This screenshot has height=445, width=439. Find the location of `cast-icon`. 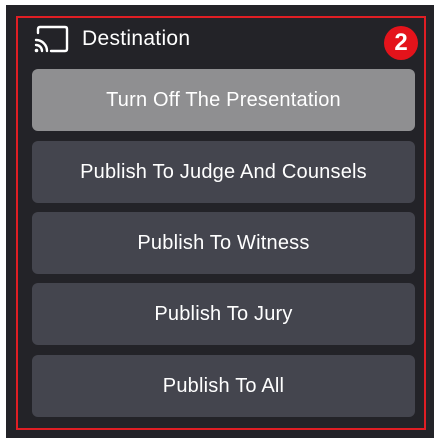

cast-icon is located at coordinates (51, 39).